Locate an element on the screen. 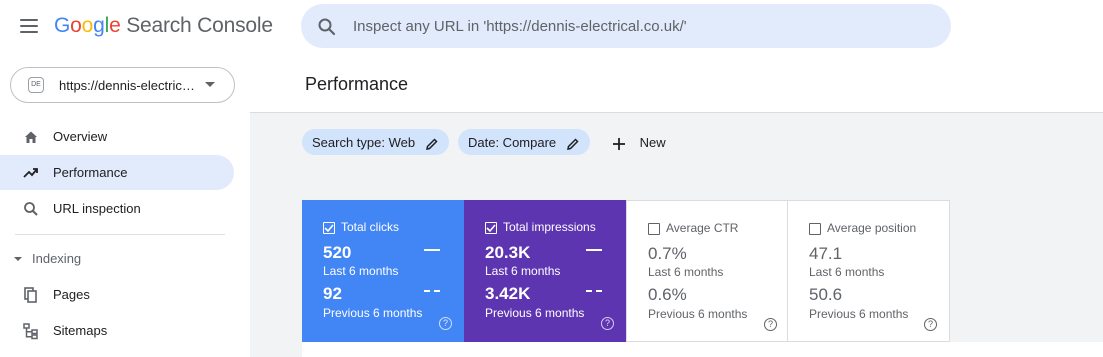  filter-chip-date: Date: Compare is located at coordinates (524, 142).